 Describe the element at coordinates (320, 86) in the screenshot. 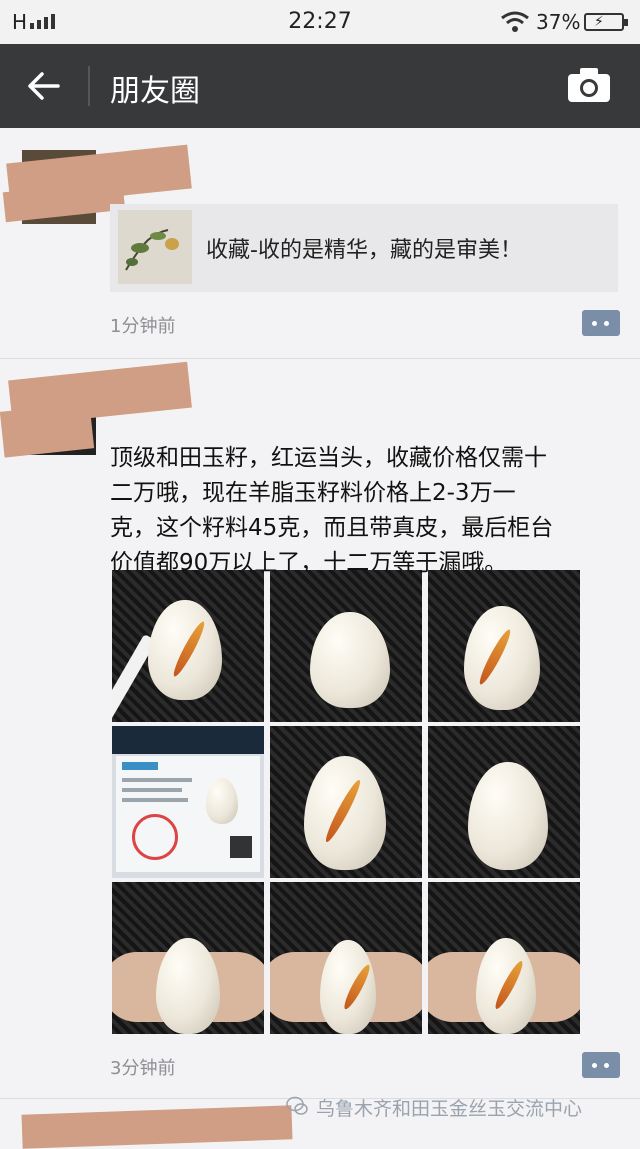

I see `nav-bar: 朋友圈` at that location.